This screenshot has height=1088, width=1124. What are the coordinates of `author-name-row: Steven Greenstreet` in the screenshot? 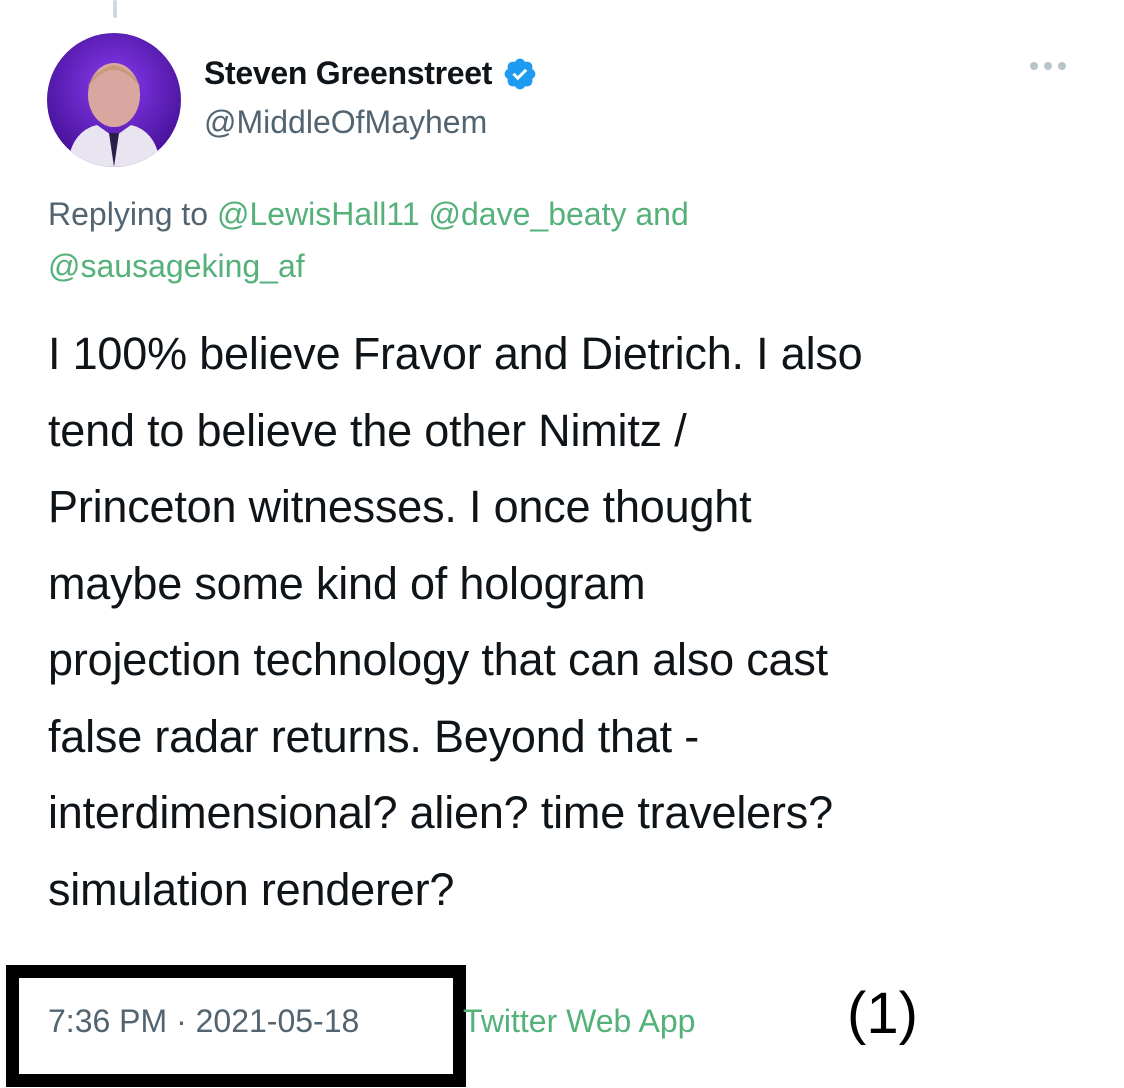 It's located at (371, 73).